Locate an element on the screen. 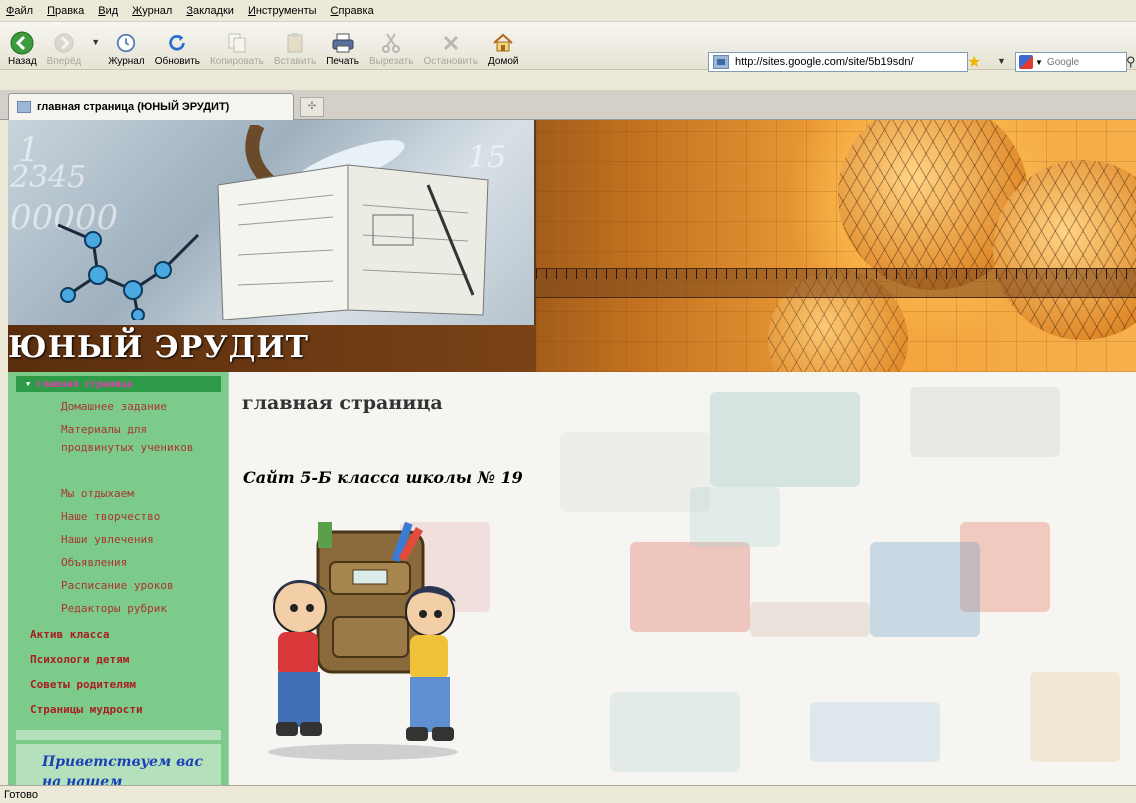  sidebar-item-class-activists: Актив класса is located at coordinates (69, 634).